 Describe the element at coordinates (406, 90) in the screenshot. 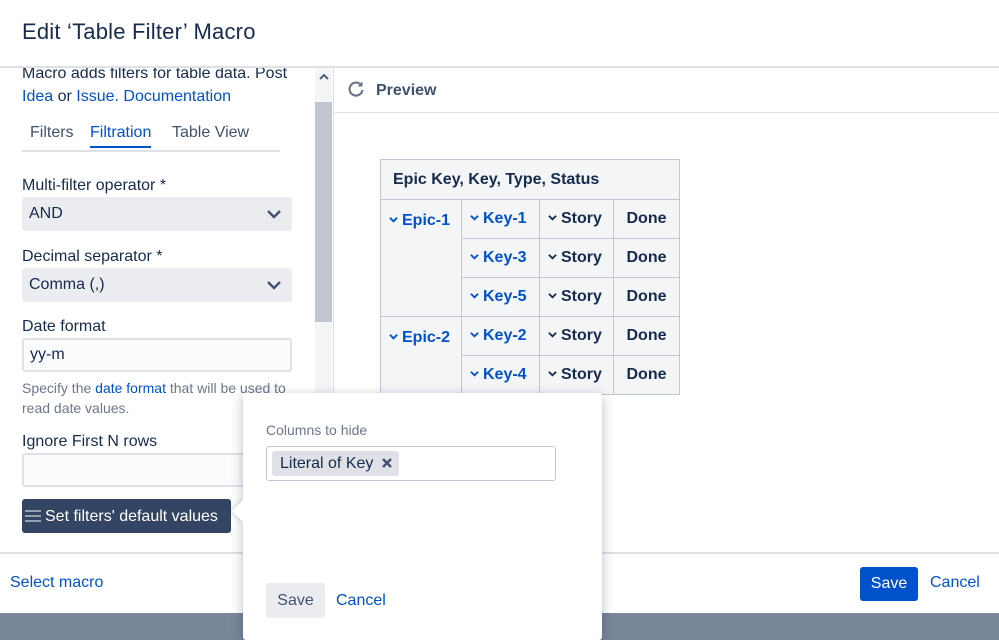

I see `preview-title: Preview` at that location.